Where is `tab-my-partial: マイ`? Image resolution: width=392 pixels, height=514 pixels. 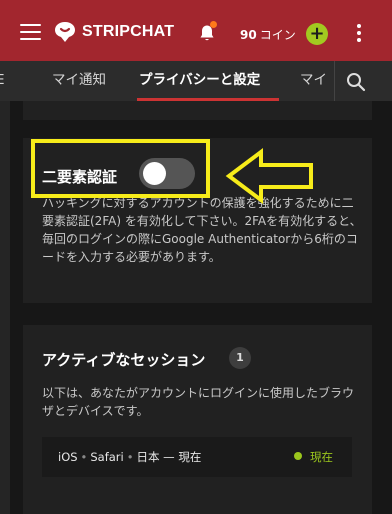
tab-my-partial: マイ is located at coordinates (313, 81).